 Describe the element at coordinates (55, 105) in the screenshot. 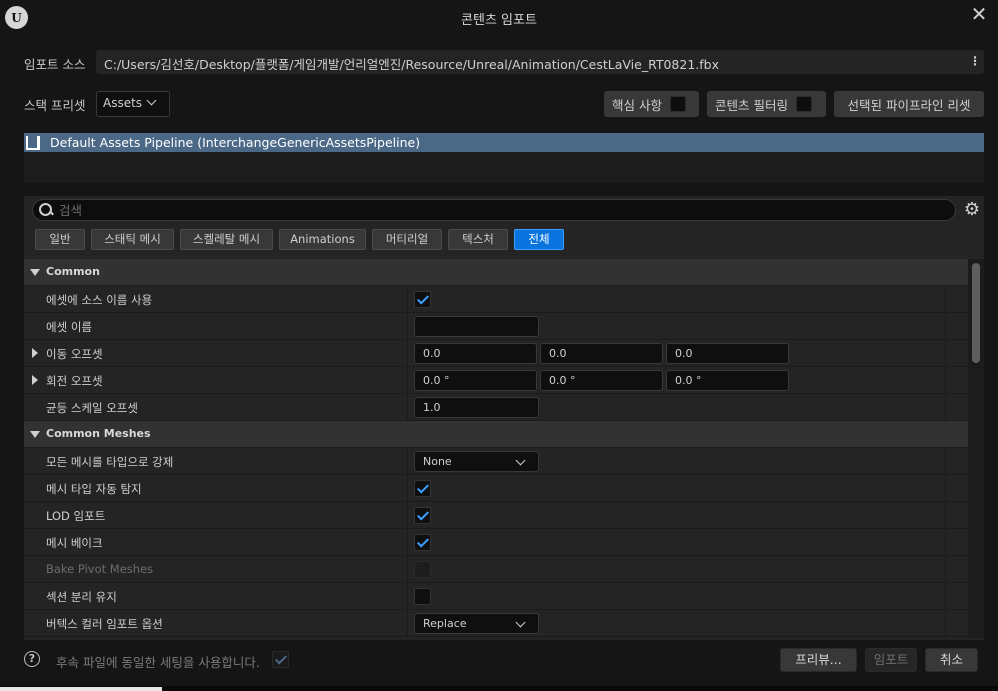

I see `stack-preset-label: 스택 프리셋` at that location.